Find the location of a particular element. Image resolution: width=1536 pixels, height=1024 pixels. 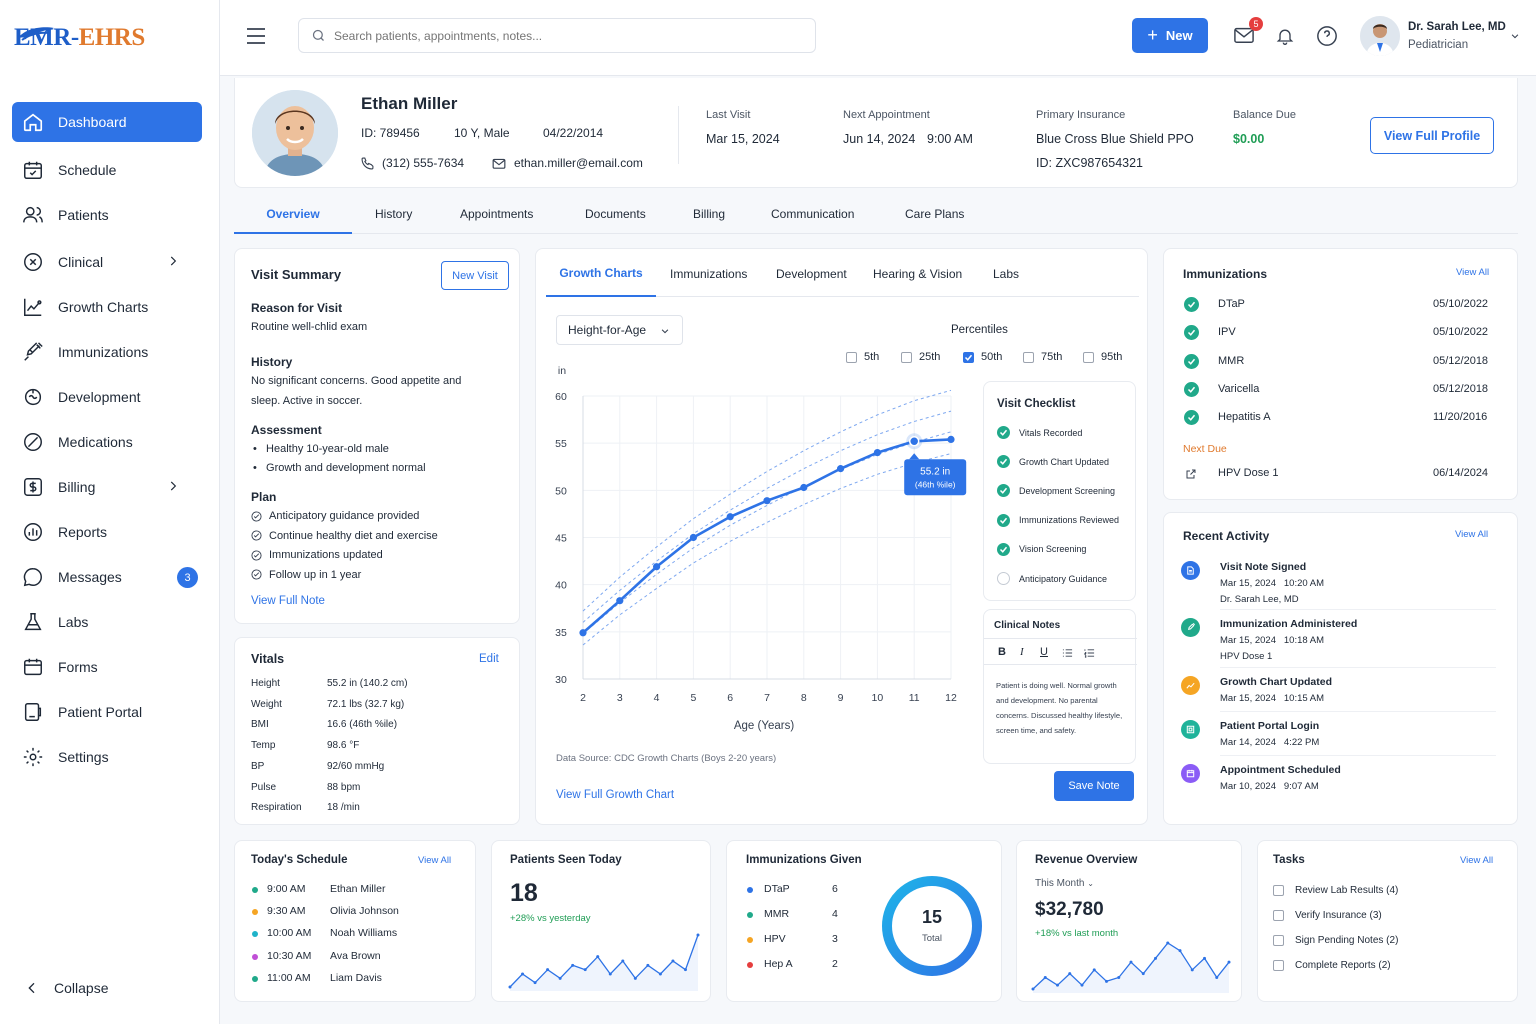

vital-label: Height is located at coordinates (265, 683).